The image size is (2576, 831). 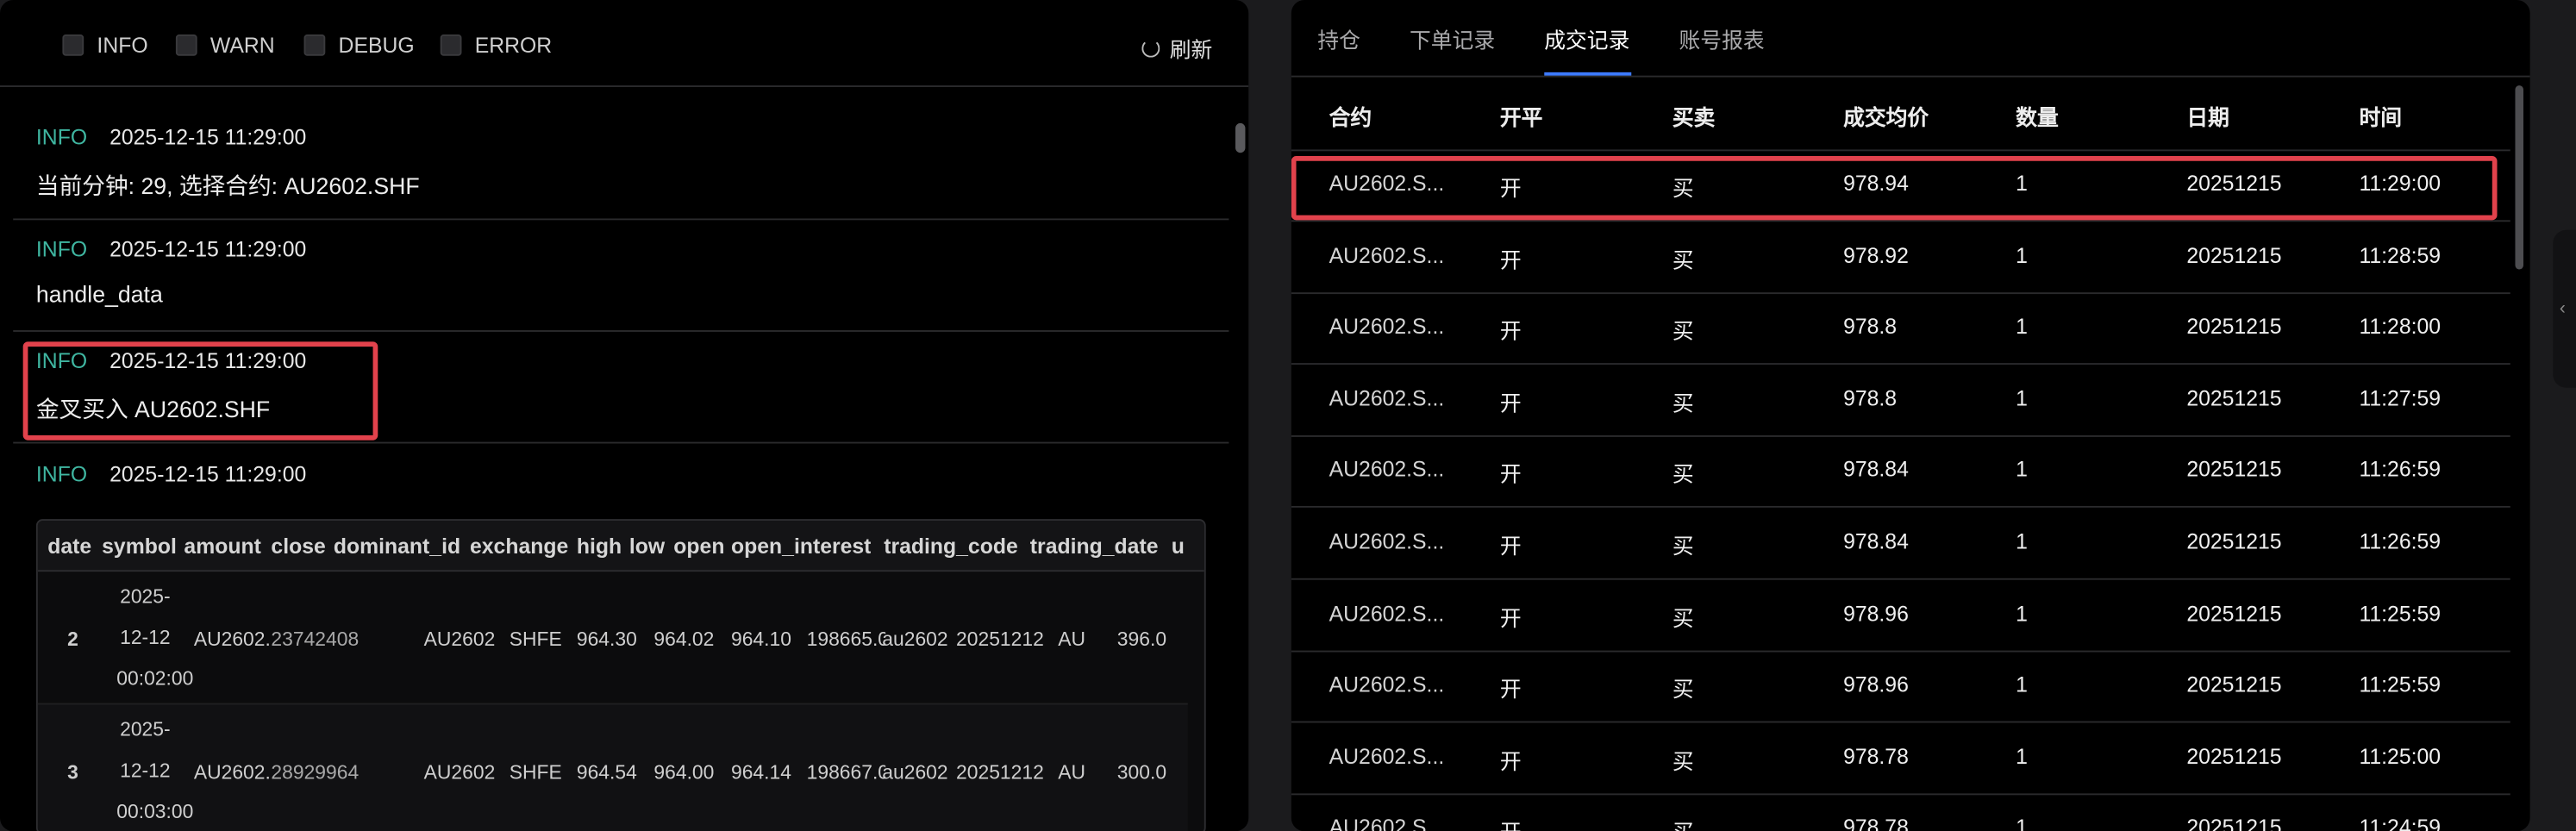 I want to click on cell-exchange: SHFE, so click(x=535, y=639).